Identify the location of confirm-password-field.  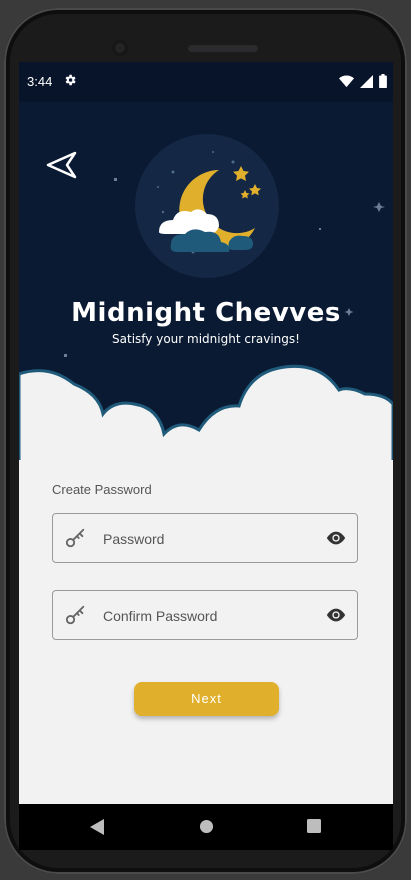
(205, 615).